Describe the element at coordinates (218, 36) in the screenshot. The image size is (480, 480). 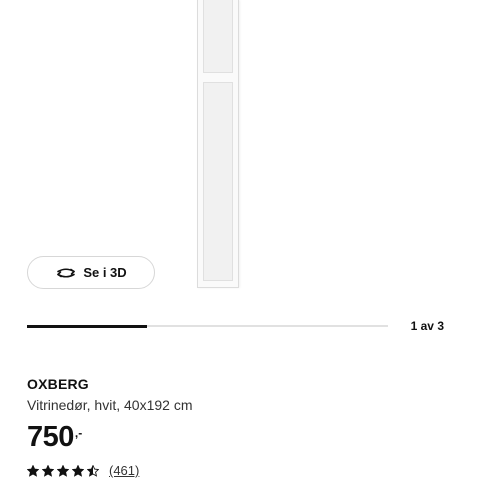
I see `glass-pane-top` at that location.